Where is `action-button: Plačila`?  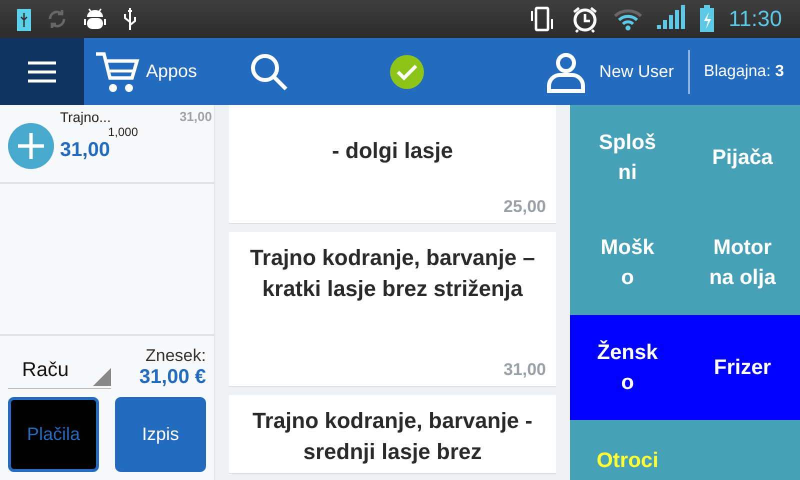
action-button: Plačila is located at coordinates (53, 434).